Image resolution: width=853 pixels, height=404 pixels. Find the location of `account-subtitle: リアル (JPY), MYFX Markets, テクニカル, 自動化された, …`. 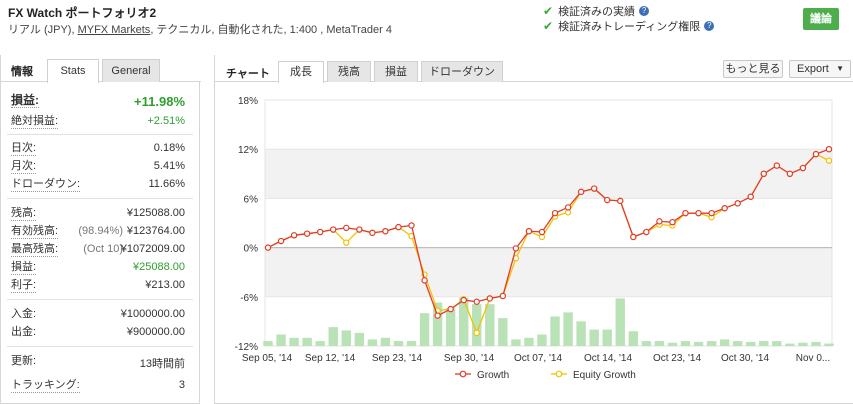

account-subtitle: リアル (JPY), MYFX Markets, テクニカル, 自動化された, … is located at coordinates (200, 29).